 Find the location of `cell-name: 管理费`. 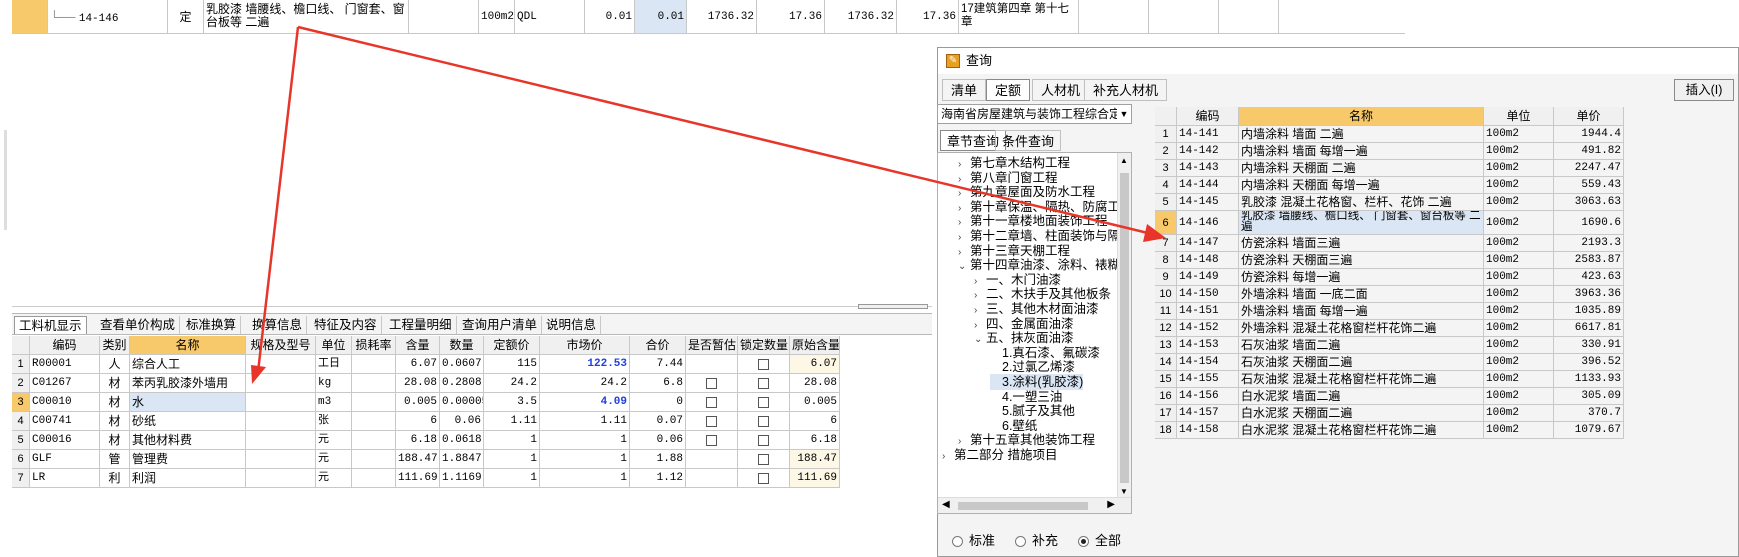

cell-name: 管理费 is located at coordinates (188, 459).